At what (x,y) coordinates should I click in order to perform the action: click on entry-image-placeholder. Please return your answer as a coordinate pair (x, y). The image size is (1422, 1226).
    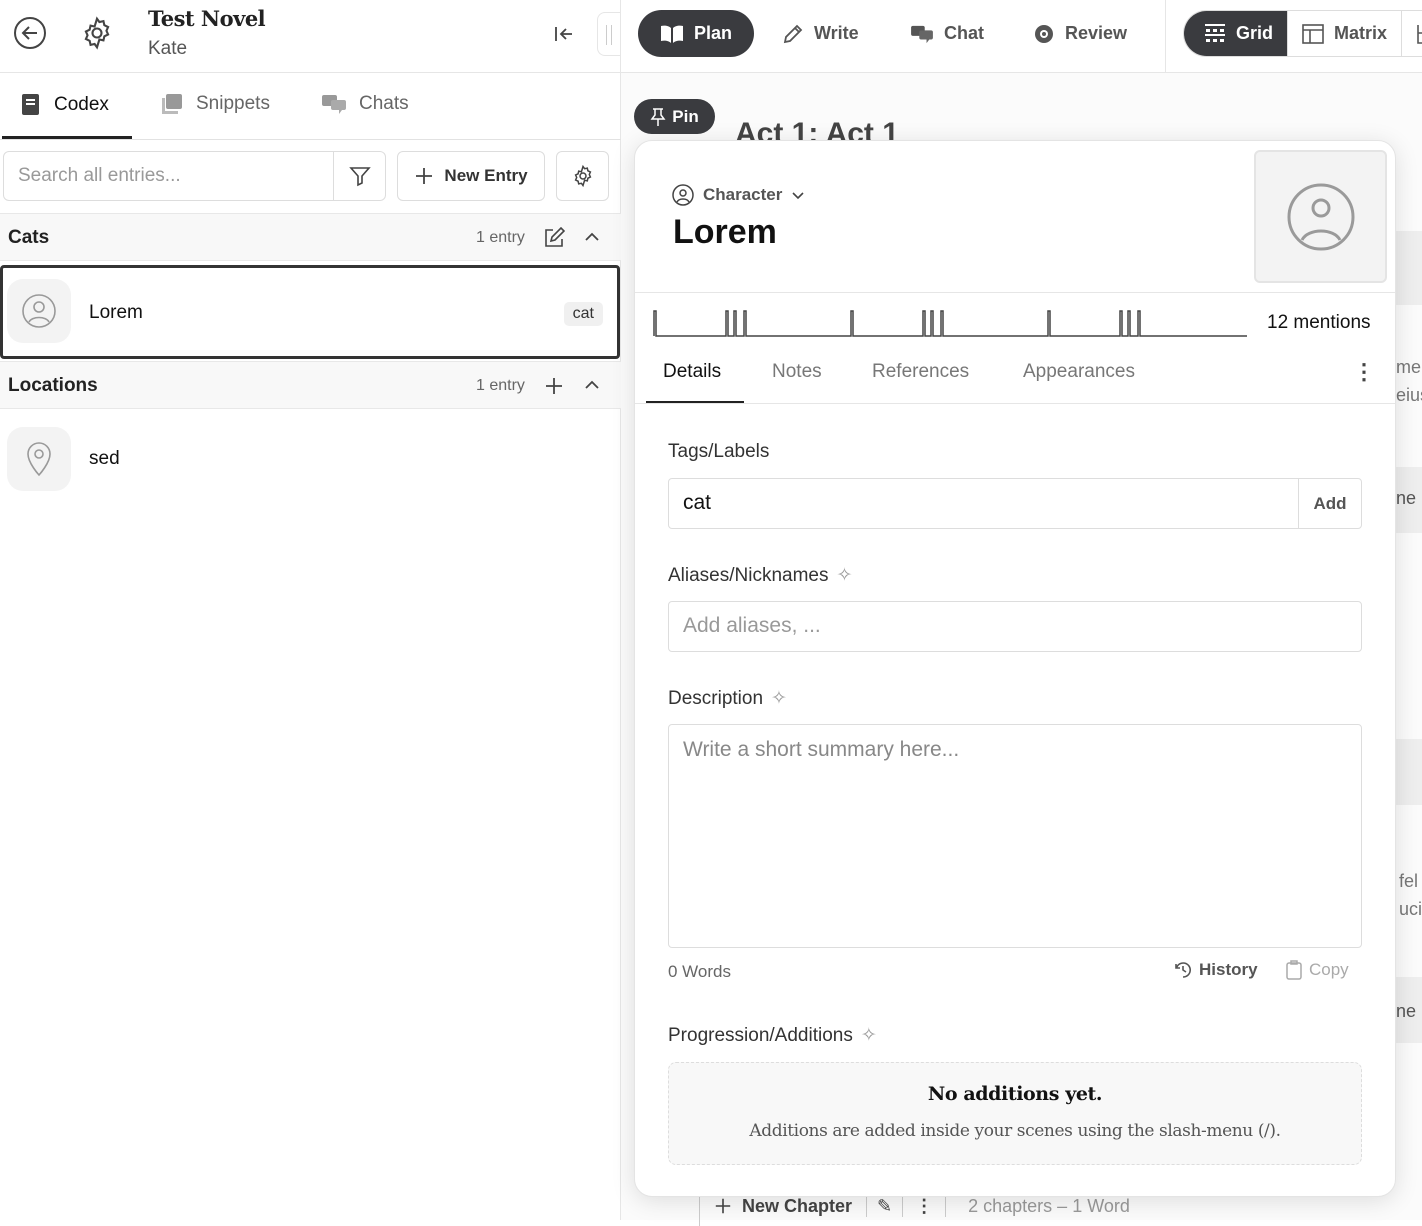
    Looking at the image, I should click on (1320, 216).